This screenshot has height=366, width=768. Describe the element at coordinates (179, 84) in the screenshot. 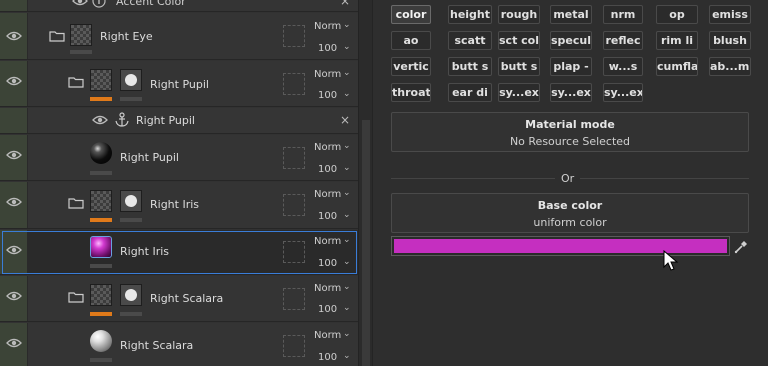

I see `layer-row-right-pupil-group: Right Pupil Norm ⌄ 100 ⌄` at that location.